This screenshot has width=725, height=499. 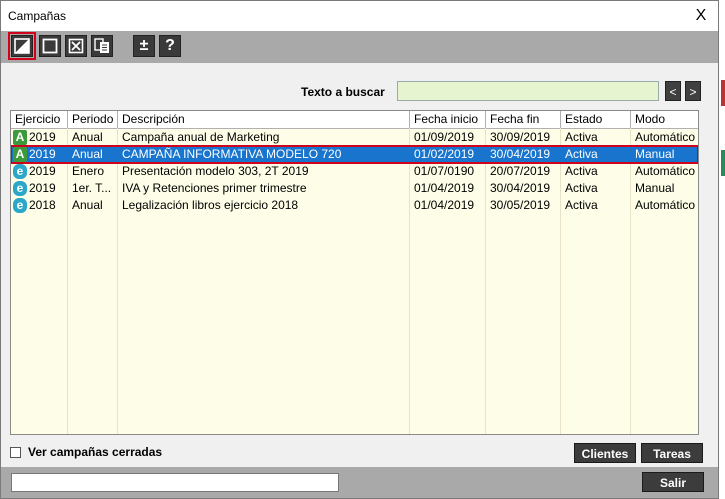 What do you see at coordinates (95, 452) in the screenshot?
I see `closed-campaigns-label: Ver campañas cerradas` at bounding box center [95, 452].